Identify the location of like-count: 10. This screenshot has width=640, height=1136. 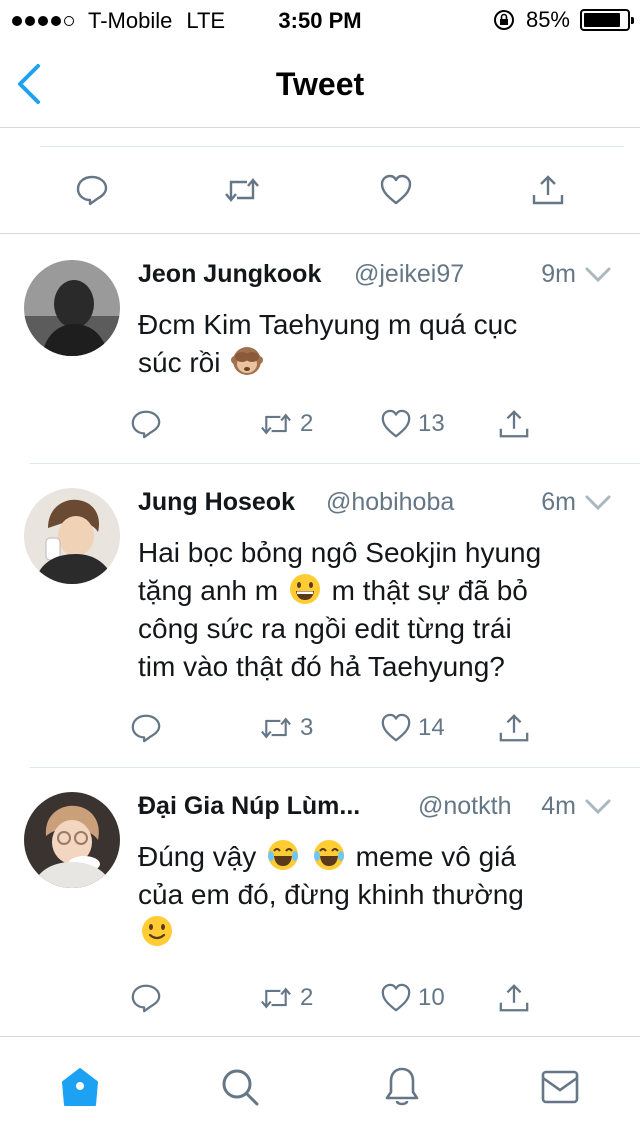
(431, 997).